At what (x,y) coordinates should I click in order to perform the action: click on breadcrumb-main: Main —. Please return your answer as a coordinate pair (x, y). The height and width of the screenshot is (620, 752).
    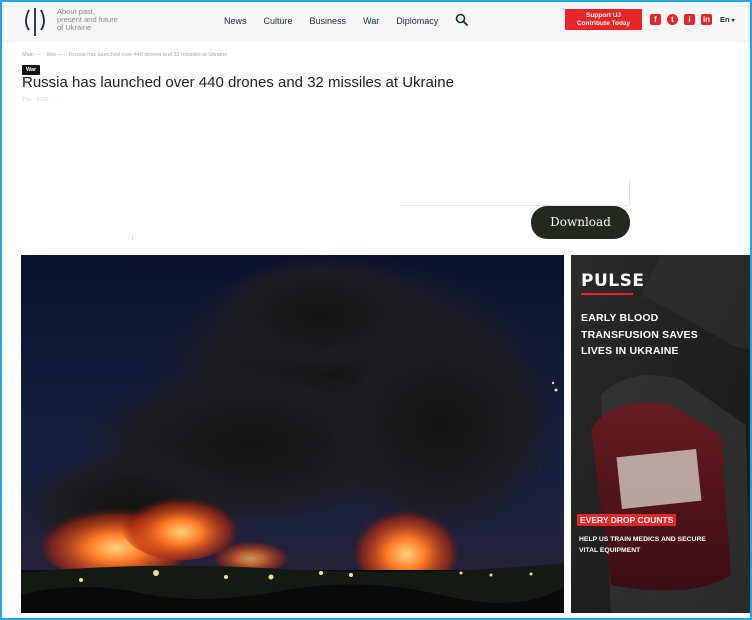
    Looking at the image, I should click on (31, 55).